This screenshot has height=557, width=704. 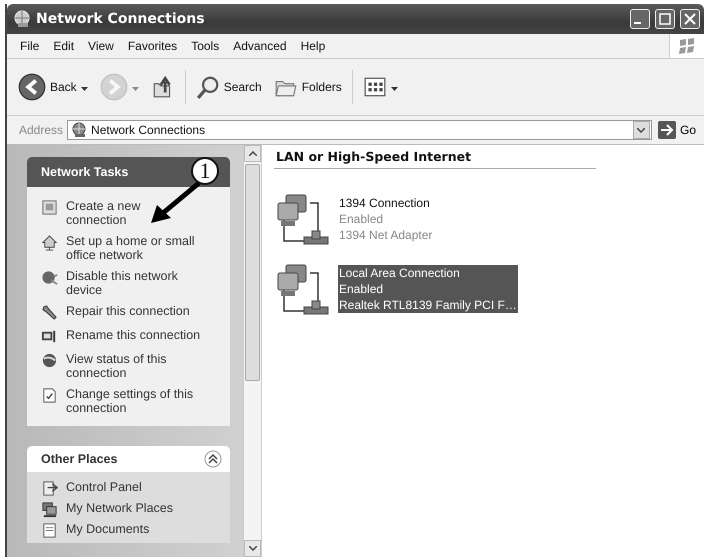 I want to click on window-title: Network Connections, so click(x=121, y=19).